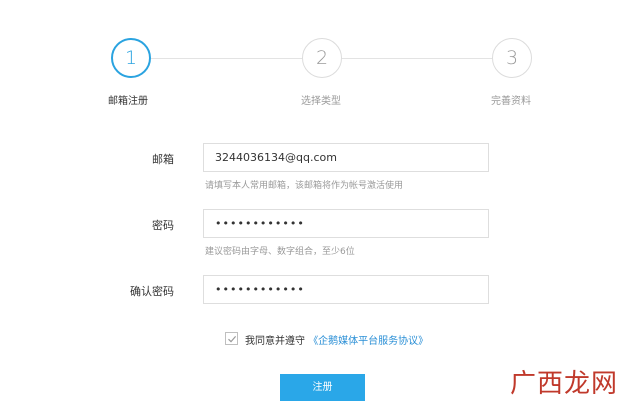 This screenshot has width=640, height=417. What do you see at coordinates (322, 387) in the screenshot?
I see `register-button: 注册` at bounding box center [322, 387].